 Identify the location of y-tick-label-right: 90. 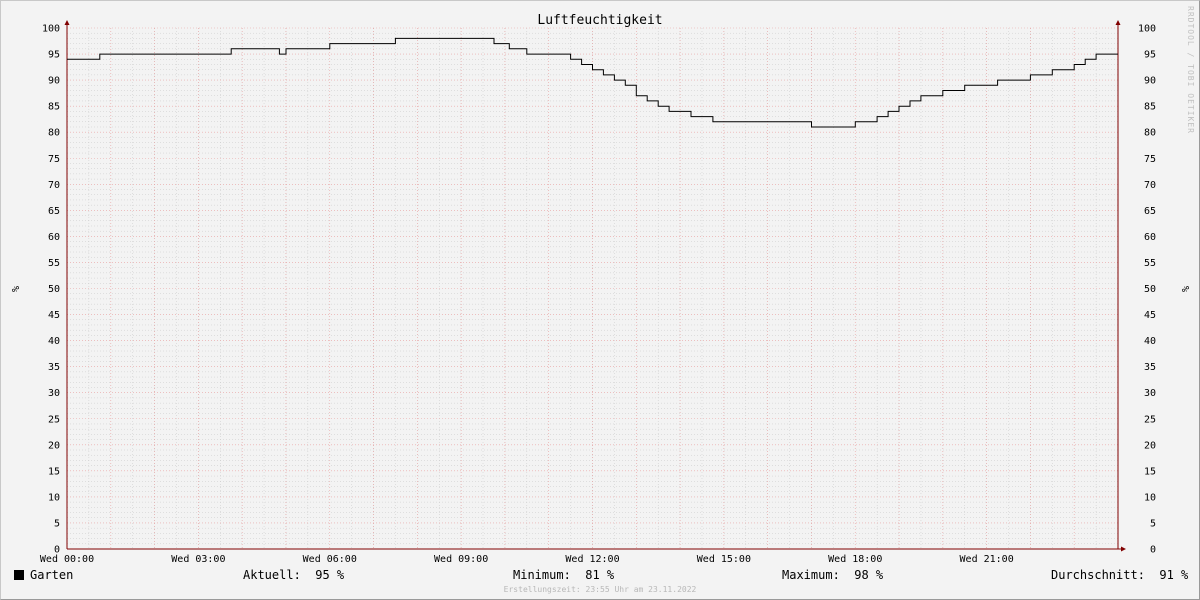
(1150, 81).